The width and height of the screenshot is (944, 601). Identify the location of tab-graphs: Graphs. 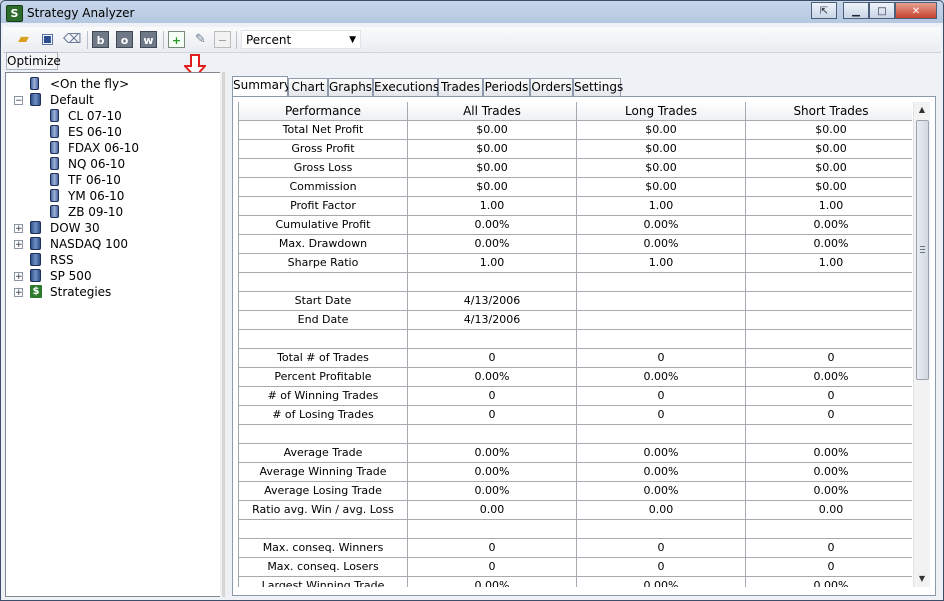
(350, 87).